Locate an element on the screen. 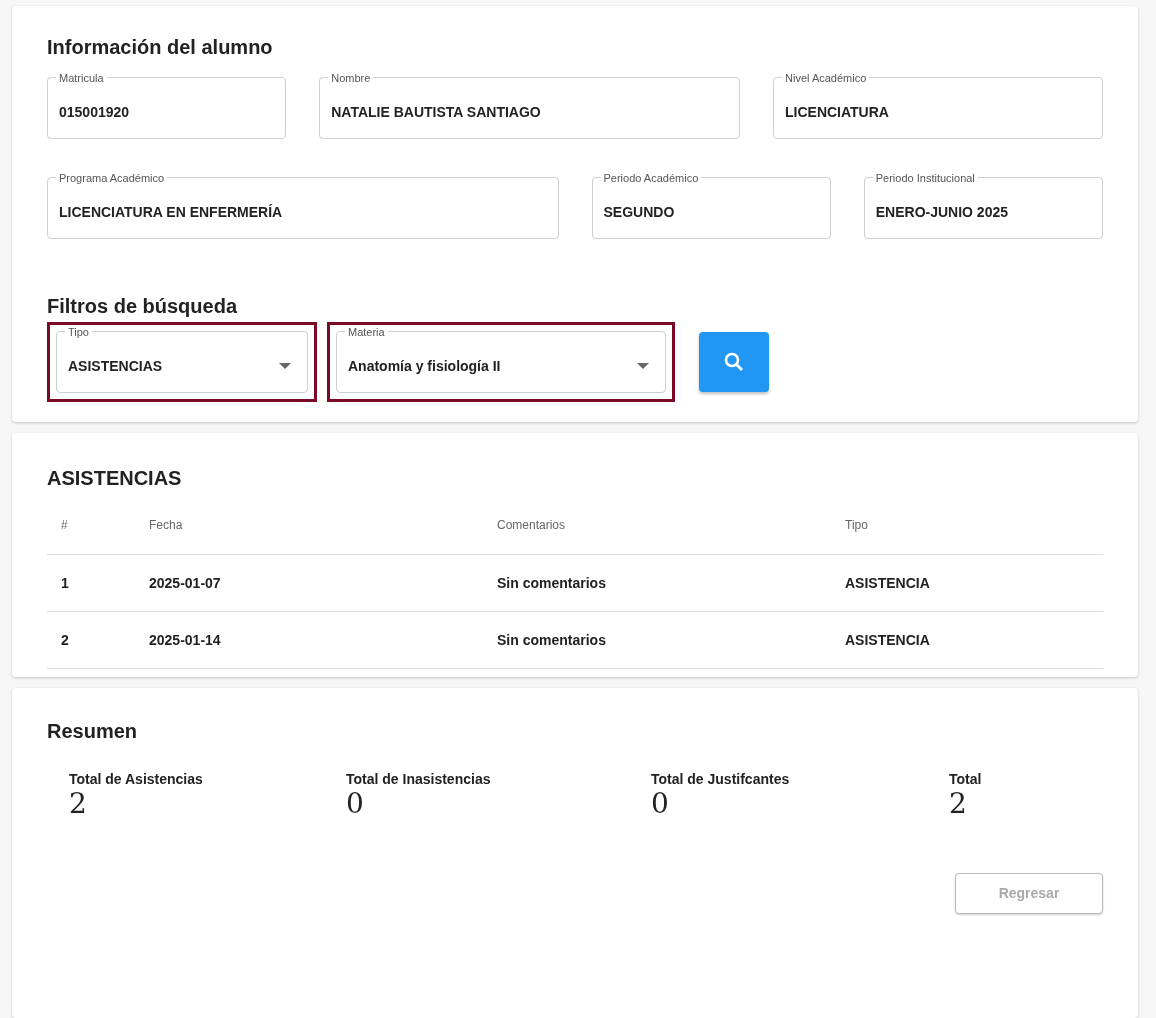 The width and height of the screenshot is (1156, 1018). table-cell: 2 is located at coordinates (65, 640).